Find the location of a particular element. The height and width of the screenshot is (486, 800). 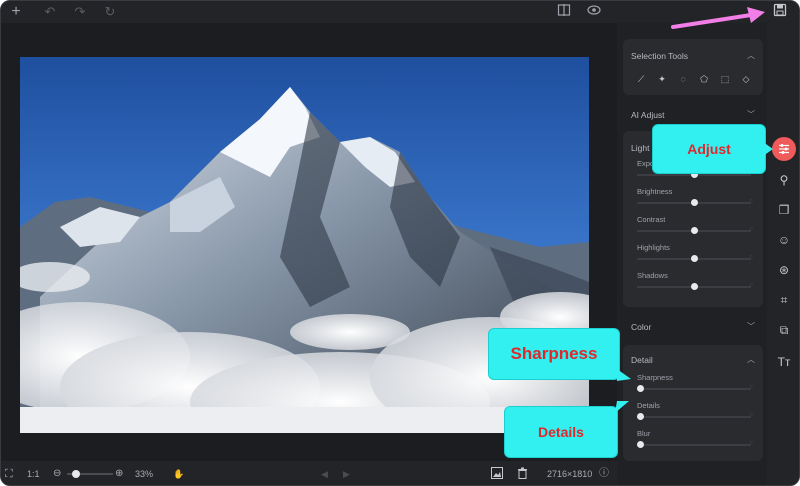

add-icon: + is located at coordinates (16, 12).